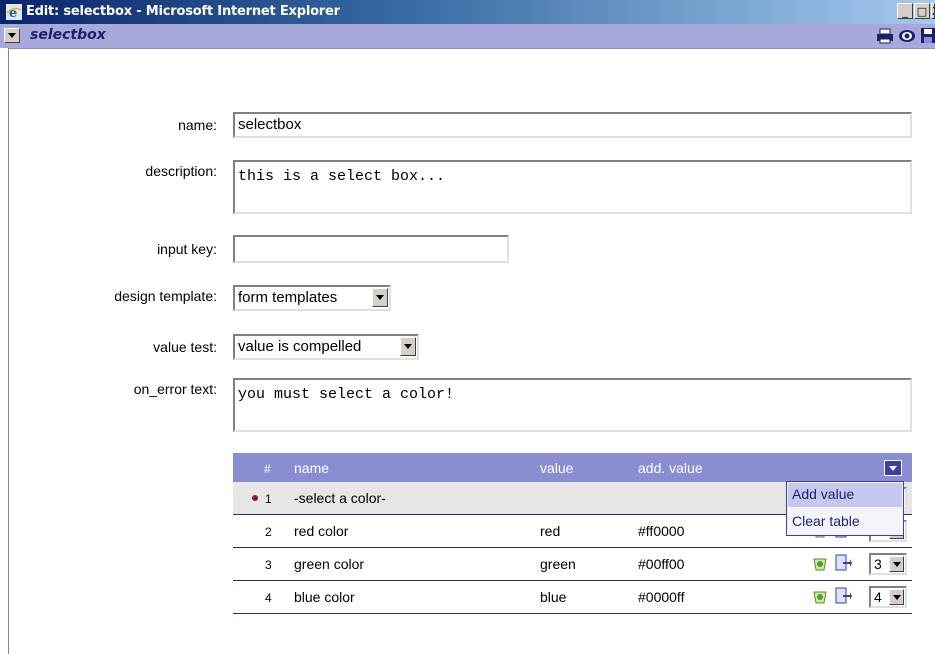 Image resolution: width=935 pixels, height=654 pixels. I want to click on input-key-field, so click(371, 249).